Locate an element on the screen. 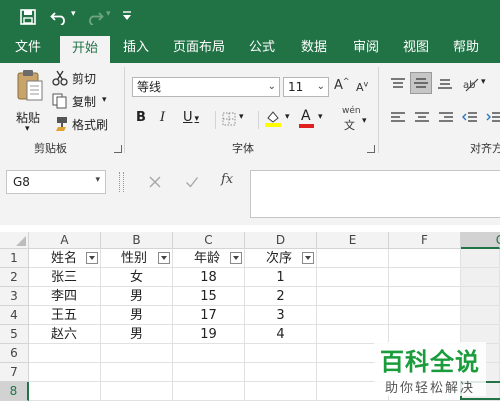 This screenshot has width=500, height=401. underline-button: U ▾ is located at coordinates (196, 119).